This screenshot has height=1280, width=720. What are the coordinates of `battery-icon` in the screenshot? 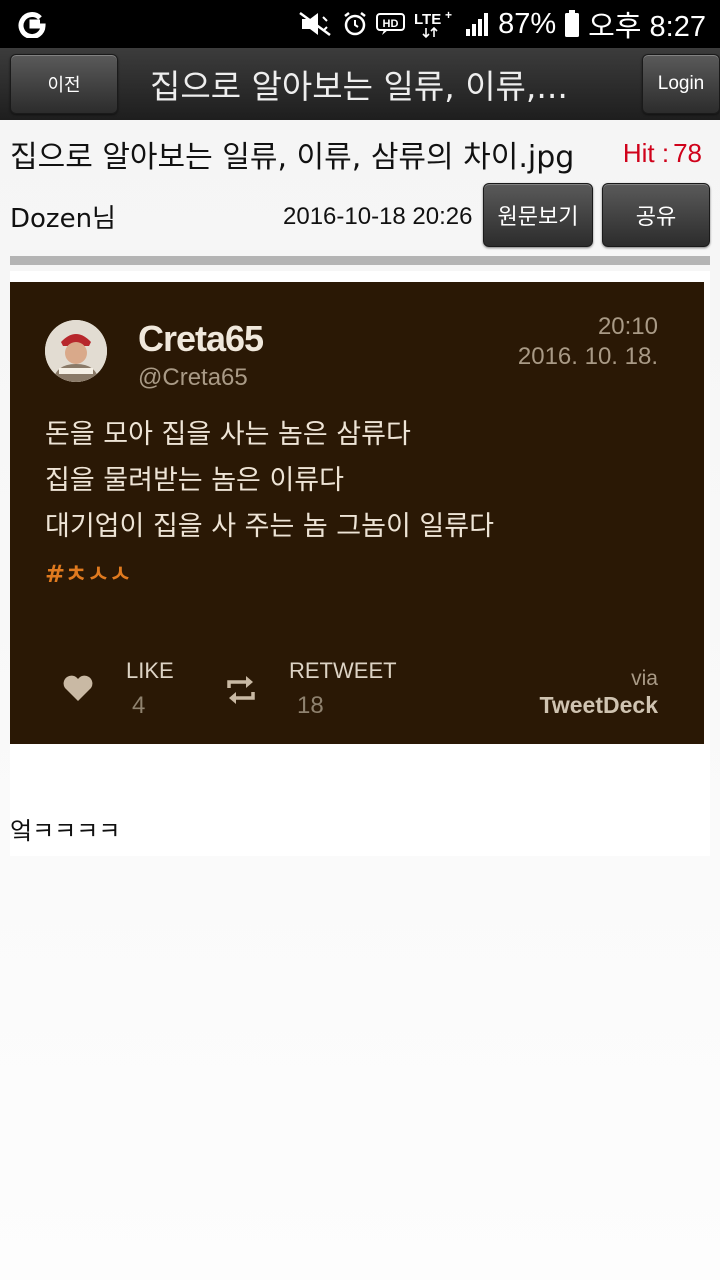 It's located at (572, 24).